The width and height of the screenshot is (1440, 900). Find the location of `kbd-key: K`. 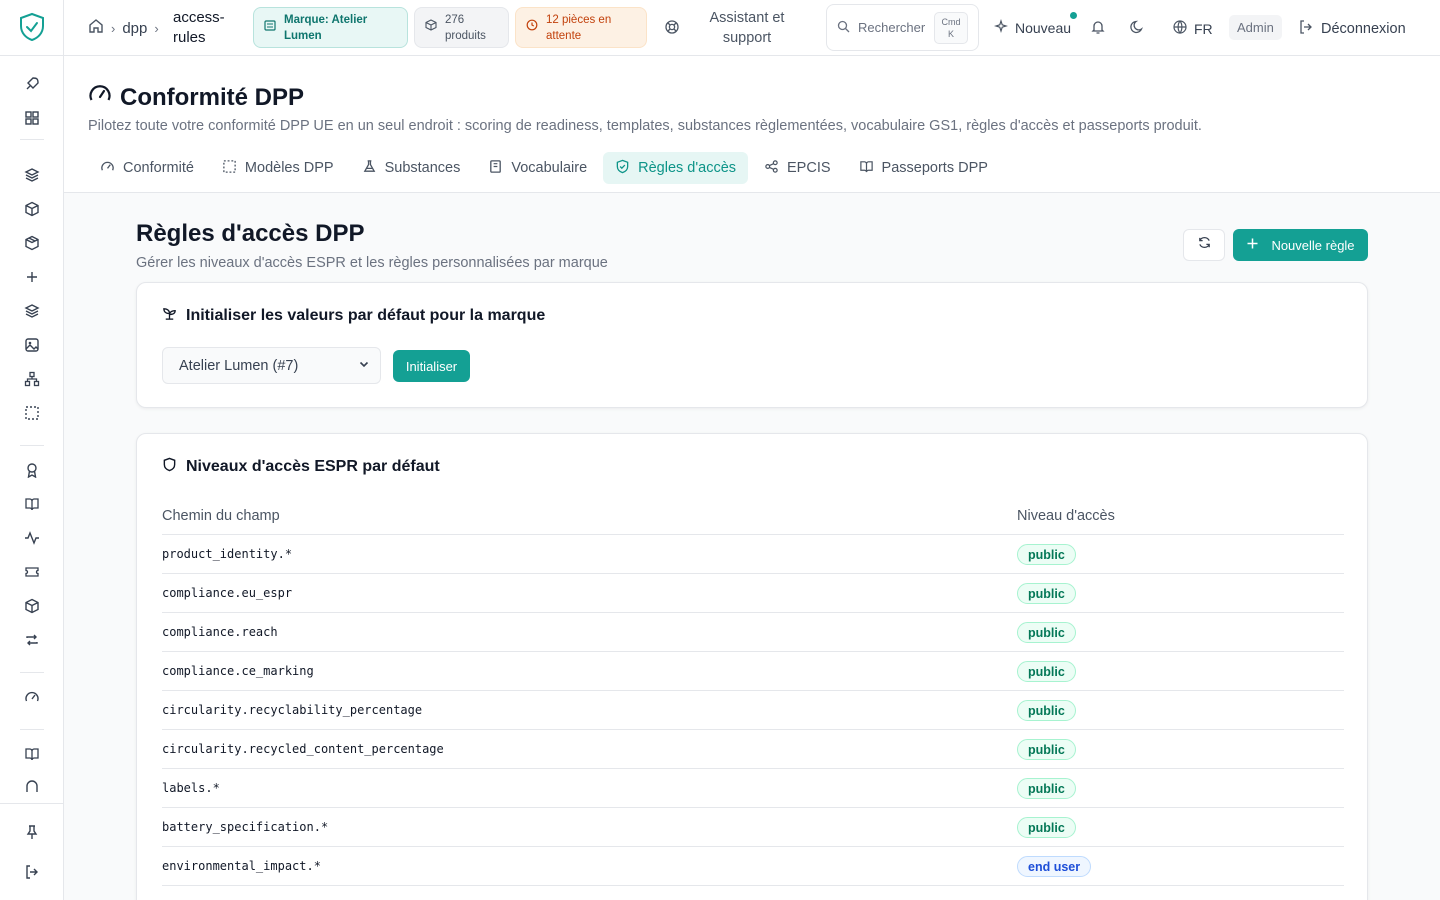

kbd-key: K is located at coordinates (950, 33).